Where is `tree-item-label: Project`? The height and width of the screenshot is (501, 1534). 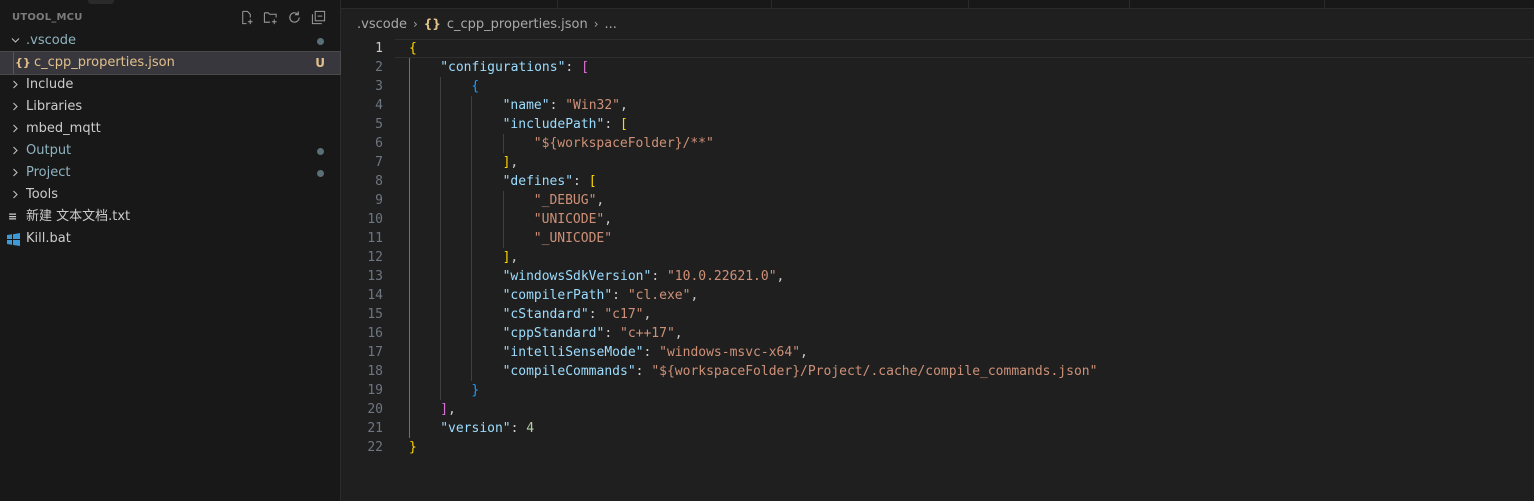 tree-item-label: Project is located at coordinates (48, 172).